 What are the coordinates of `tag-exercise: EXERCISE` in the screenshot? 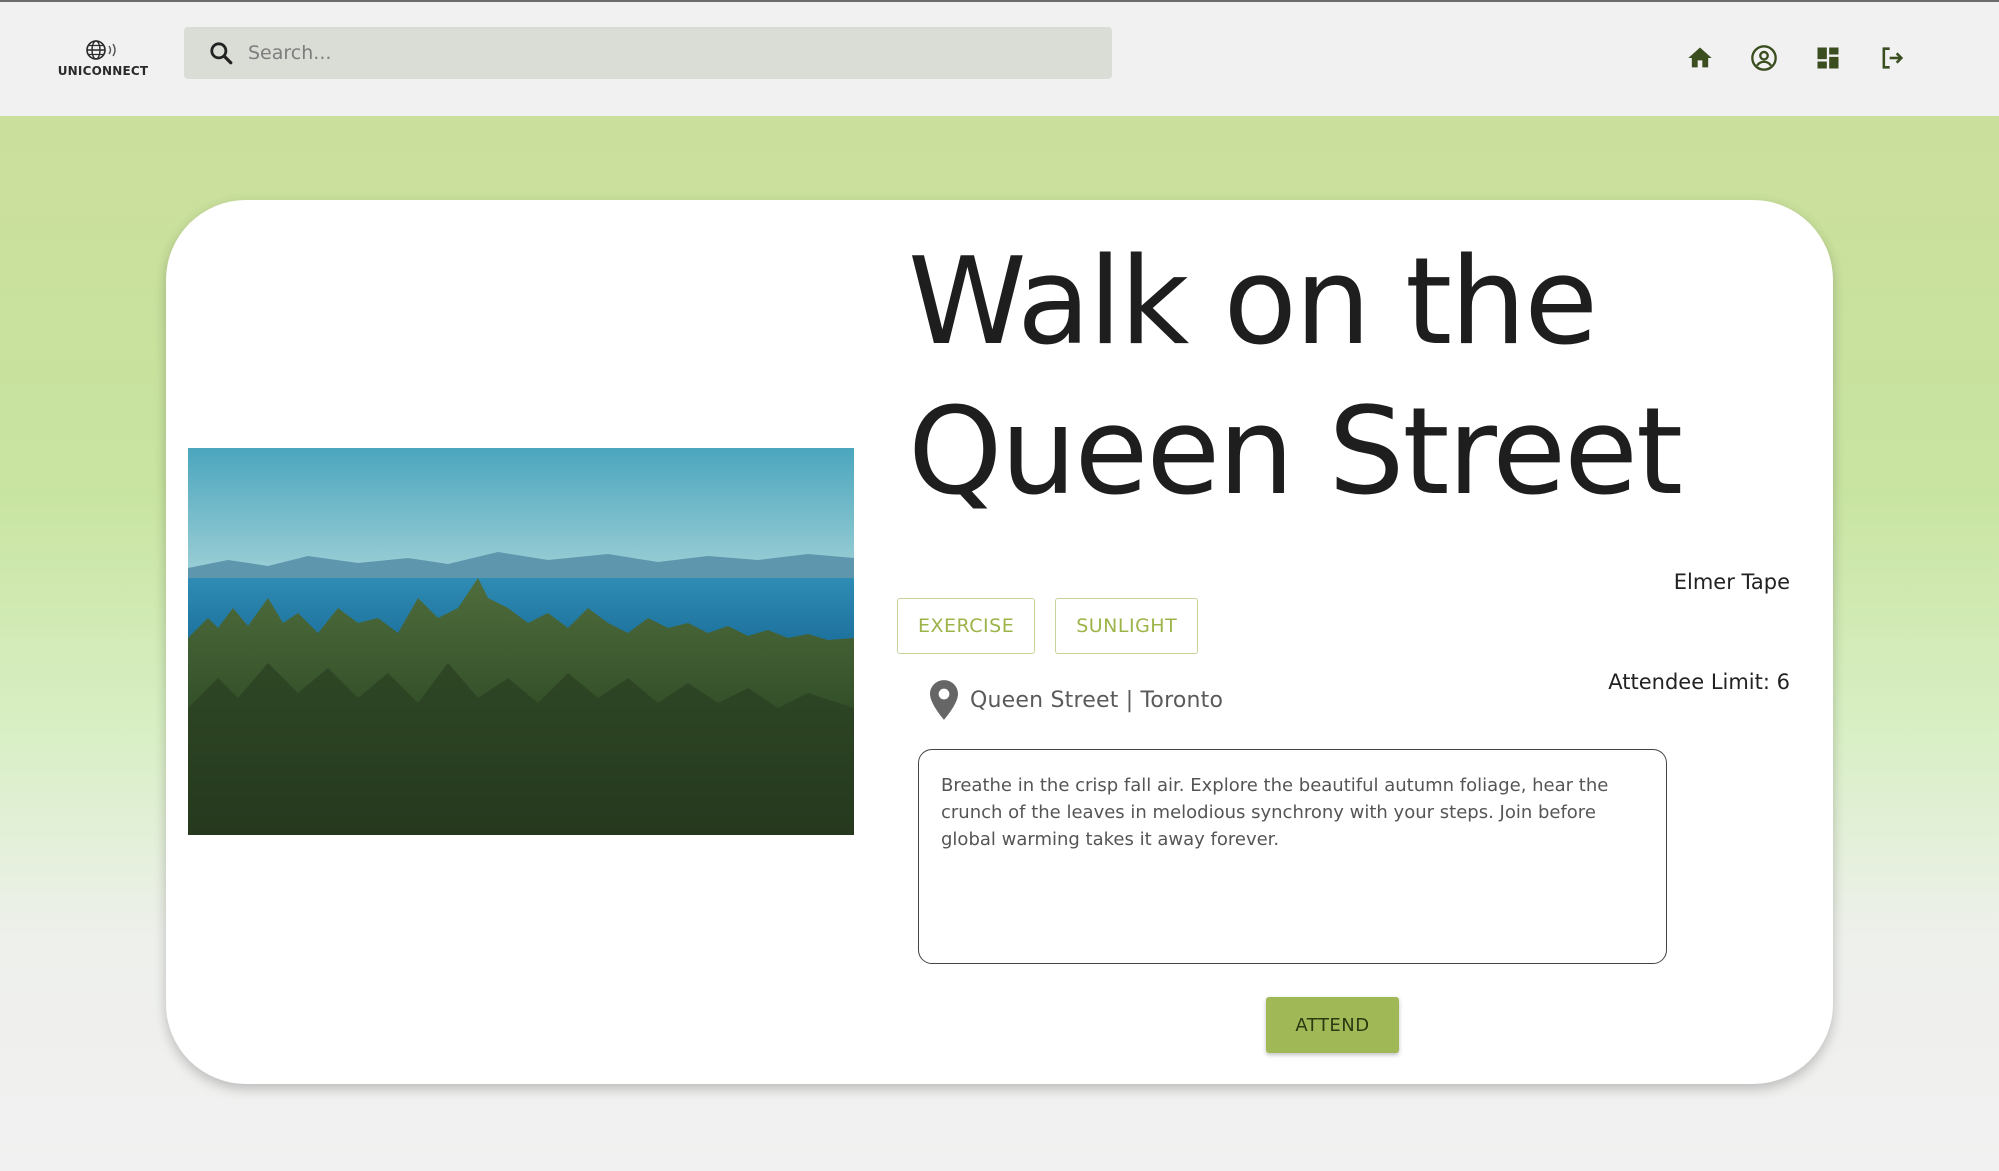 It's located at (966, 626).